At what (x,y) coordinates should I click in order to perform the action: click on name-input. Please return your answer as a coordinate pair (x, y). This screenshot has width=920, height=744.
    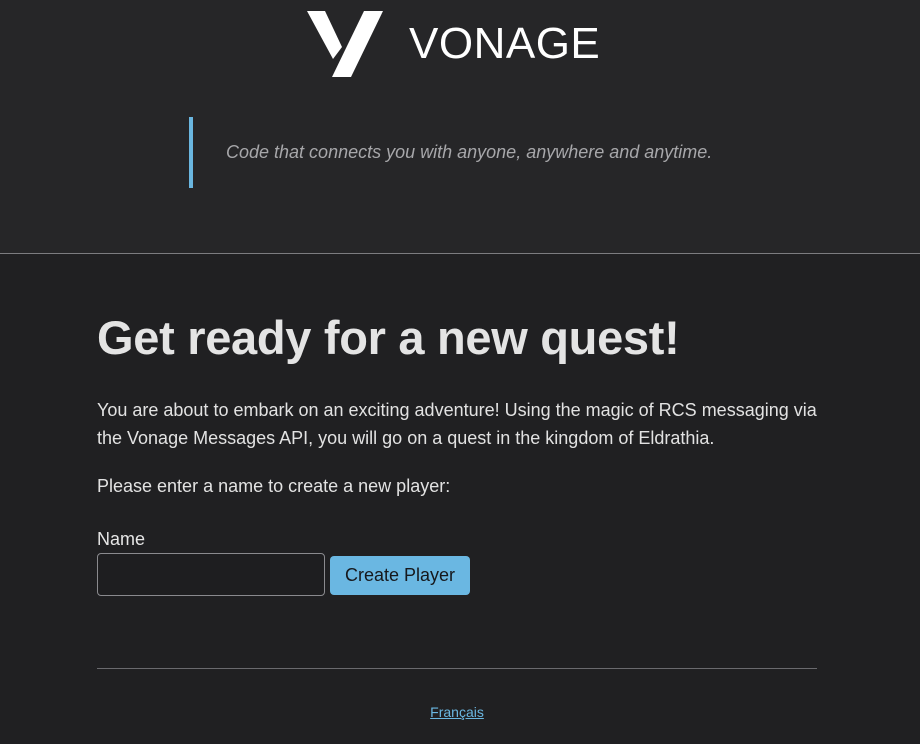
    Looking at the image, I should click on (211, 574).